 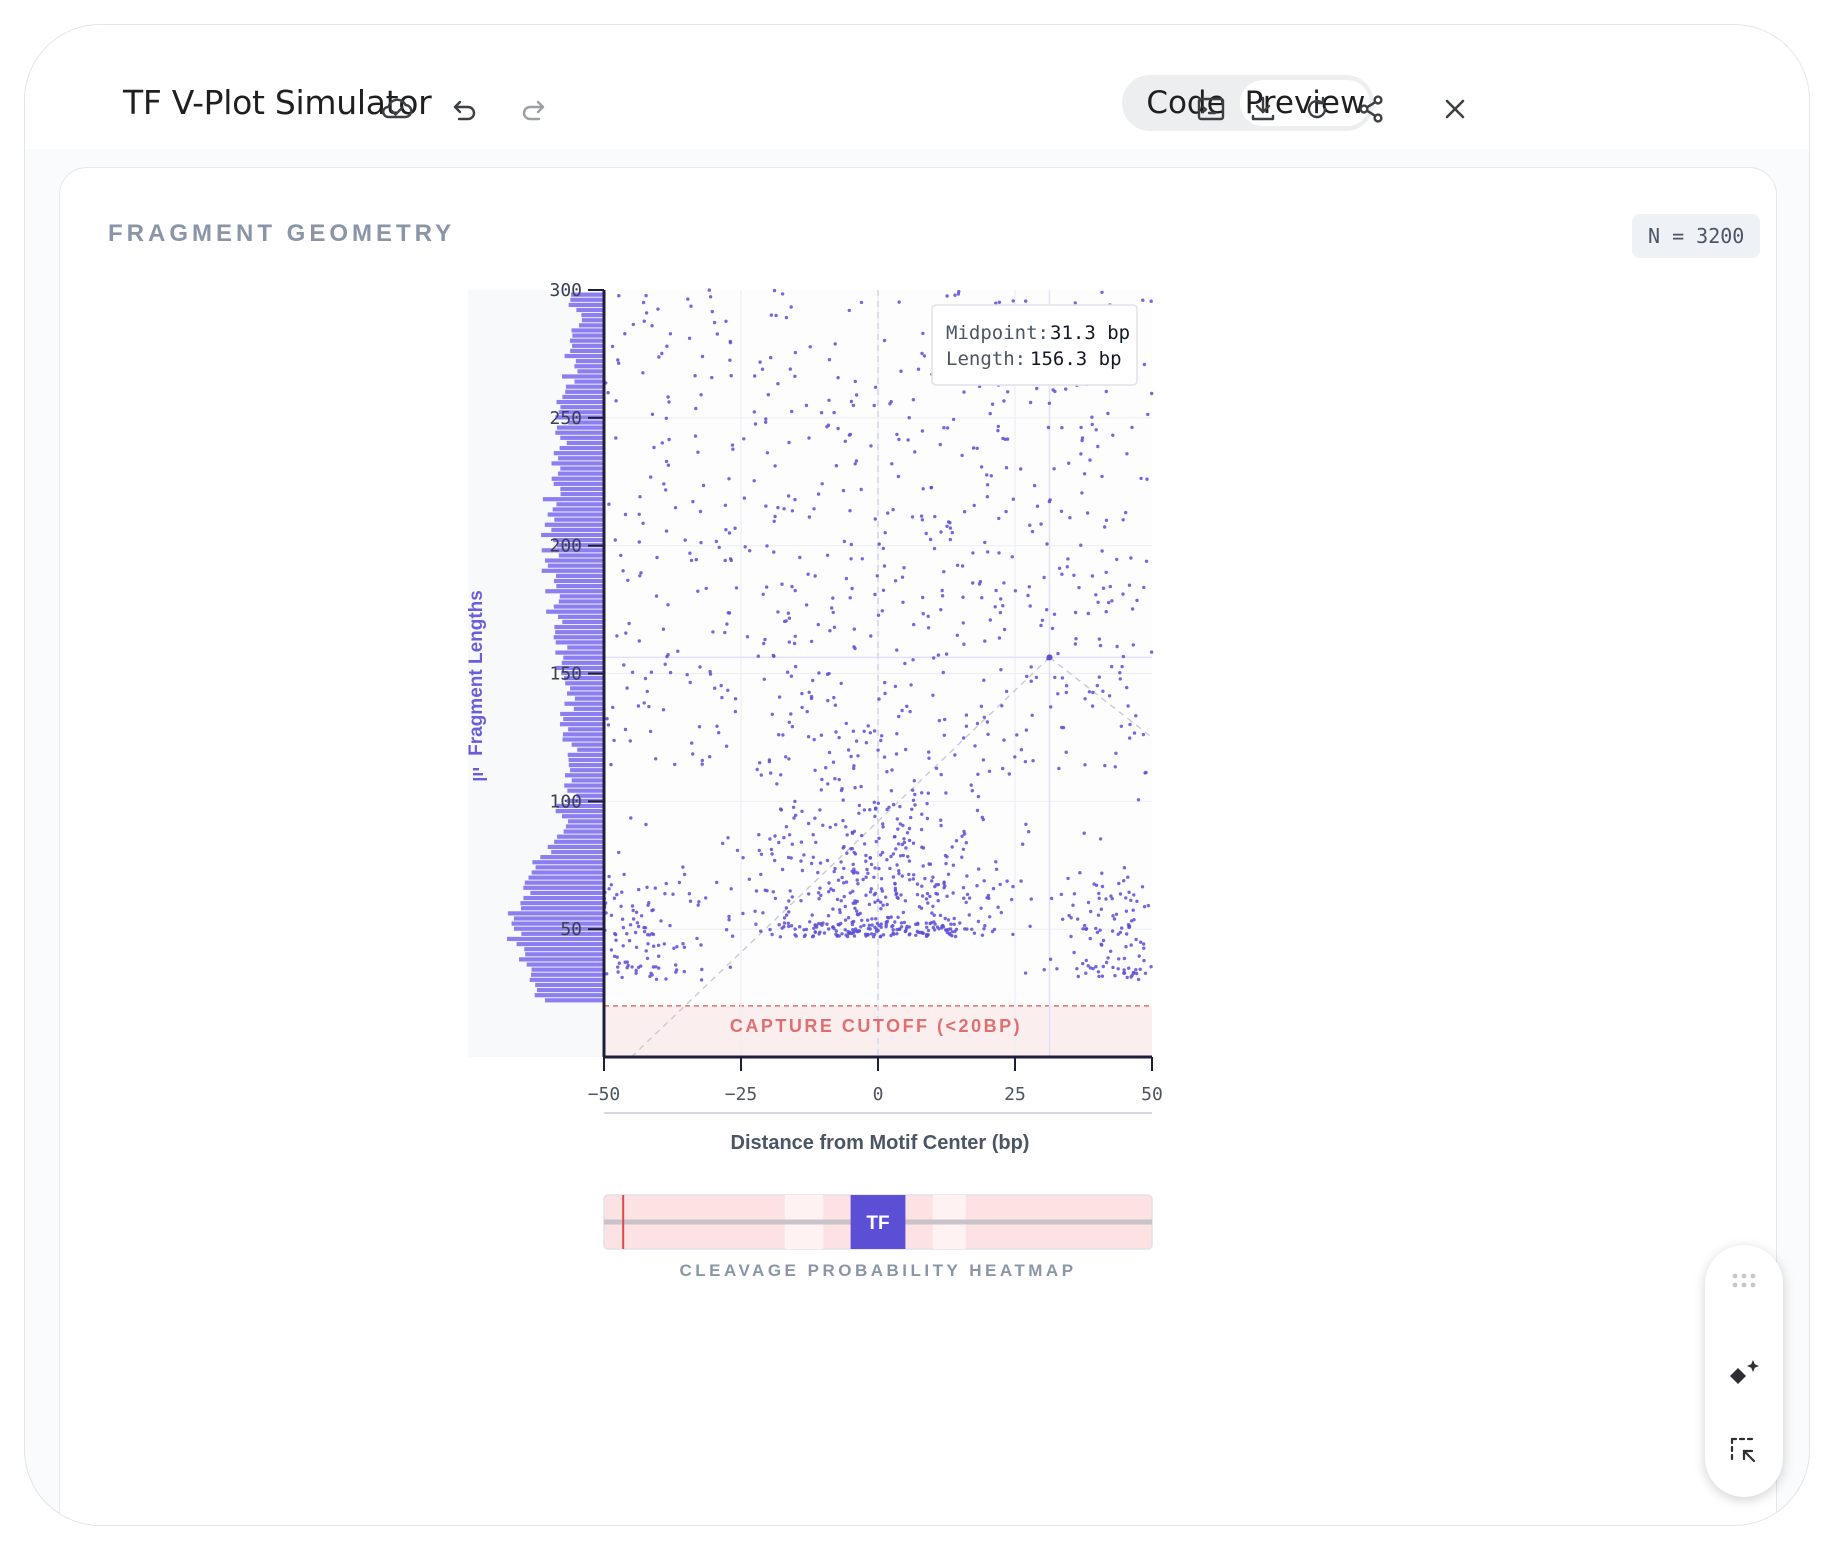 I want to click on share-icon, so click(x=1371, y=109).